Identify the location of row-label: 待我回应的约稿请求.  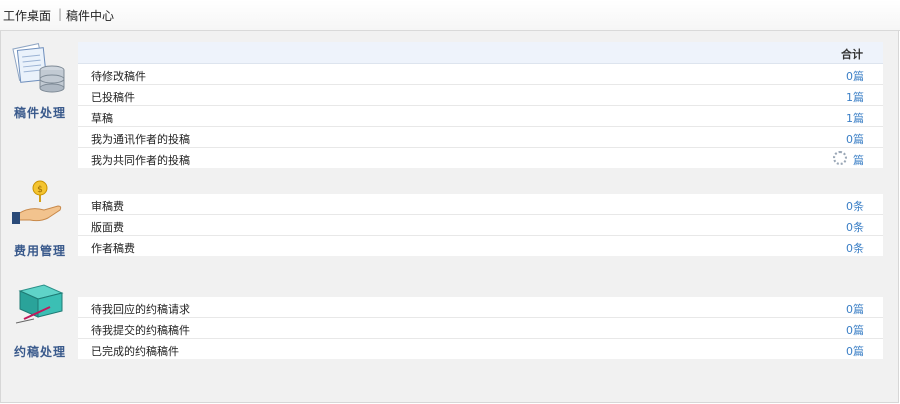
(140, 309).